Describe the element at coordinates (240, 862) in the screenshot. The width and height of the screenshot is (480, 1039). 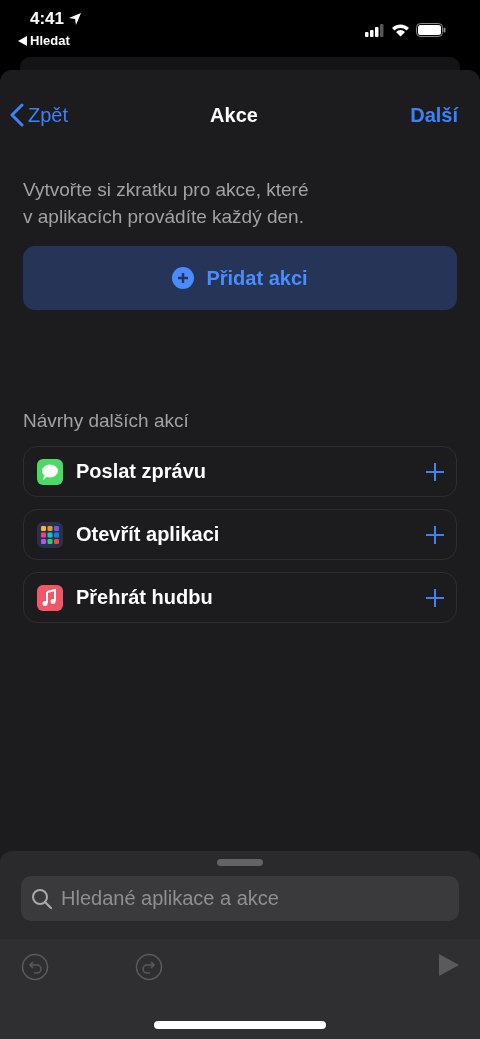
I see `drag-handle` at that location.